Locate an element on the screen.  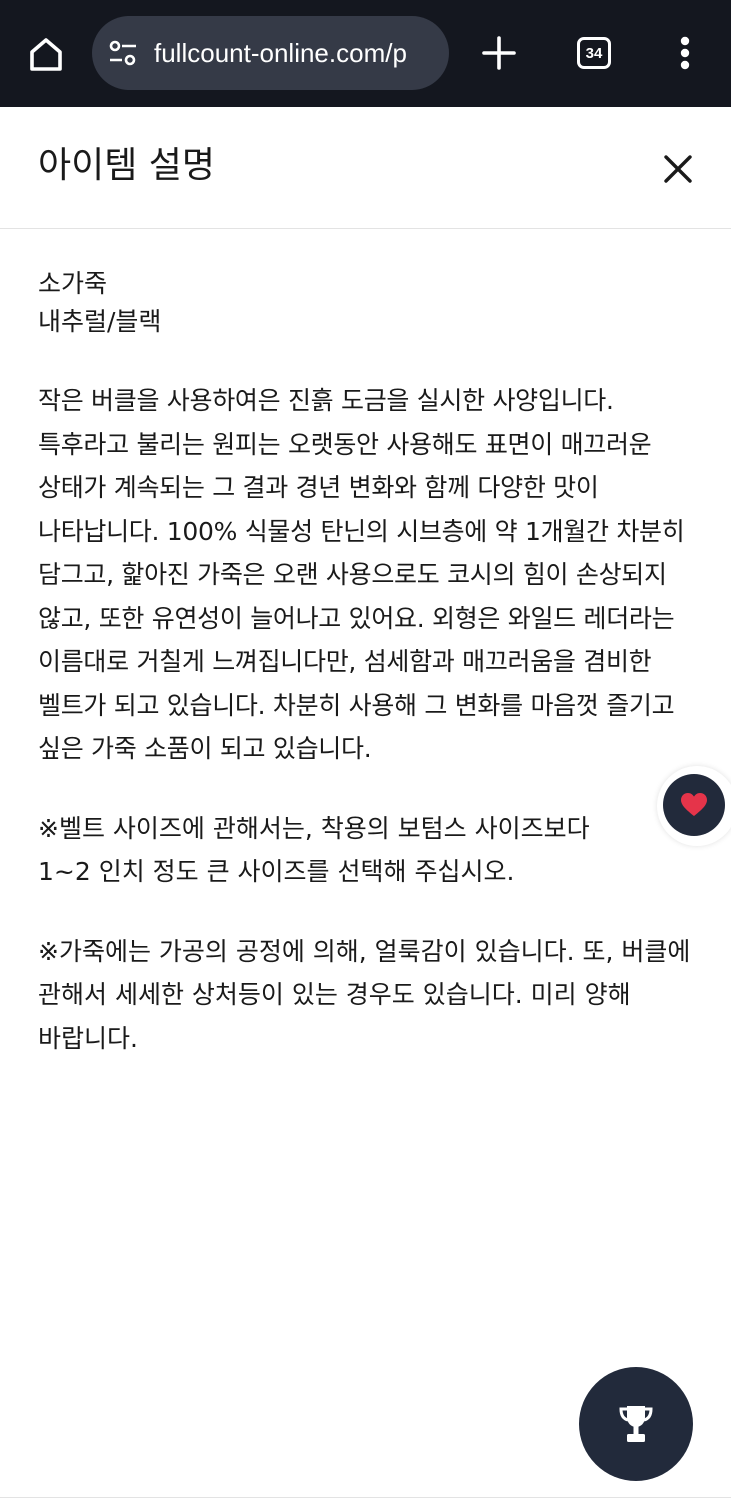
favorite-button is located at coordinates (694, 806).